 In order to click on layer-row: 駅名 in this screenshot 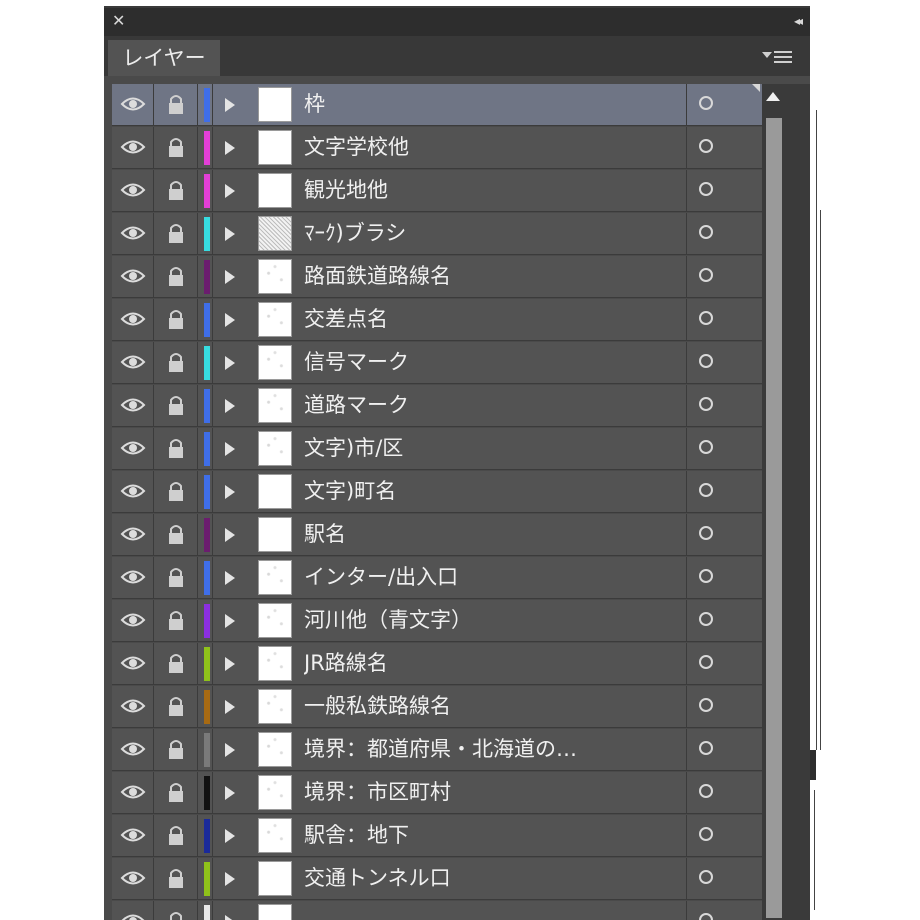, I will do `click(437, 535)`.